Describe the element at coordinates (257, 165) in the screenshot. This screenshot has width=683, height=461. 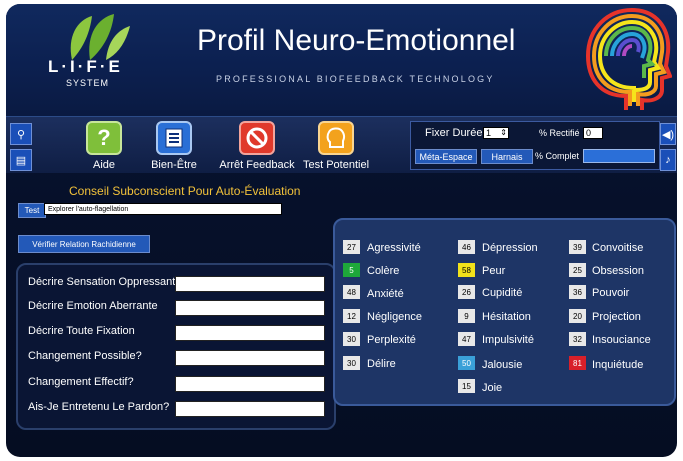
I see `arret-feedback-label: Arrêt Feedback` at that location.